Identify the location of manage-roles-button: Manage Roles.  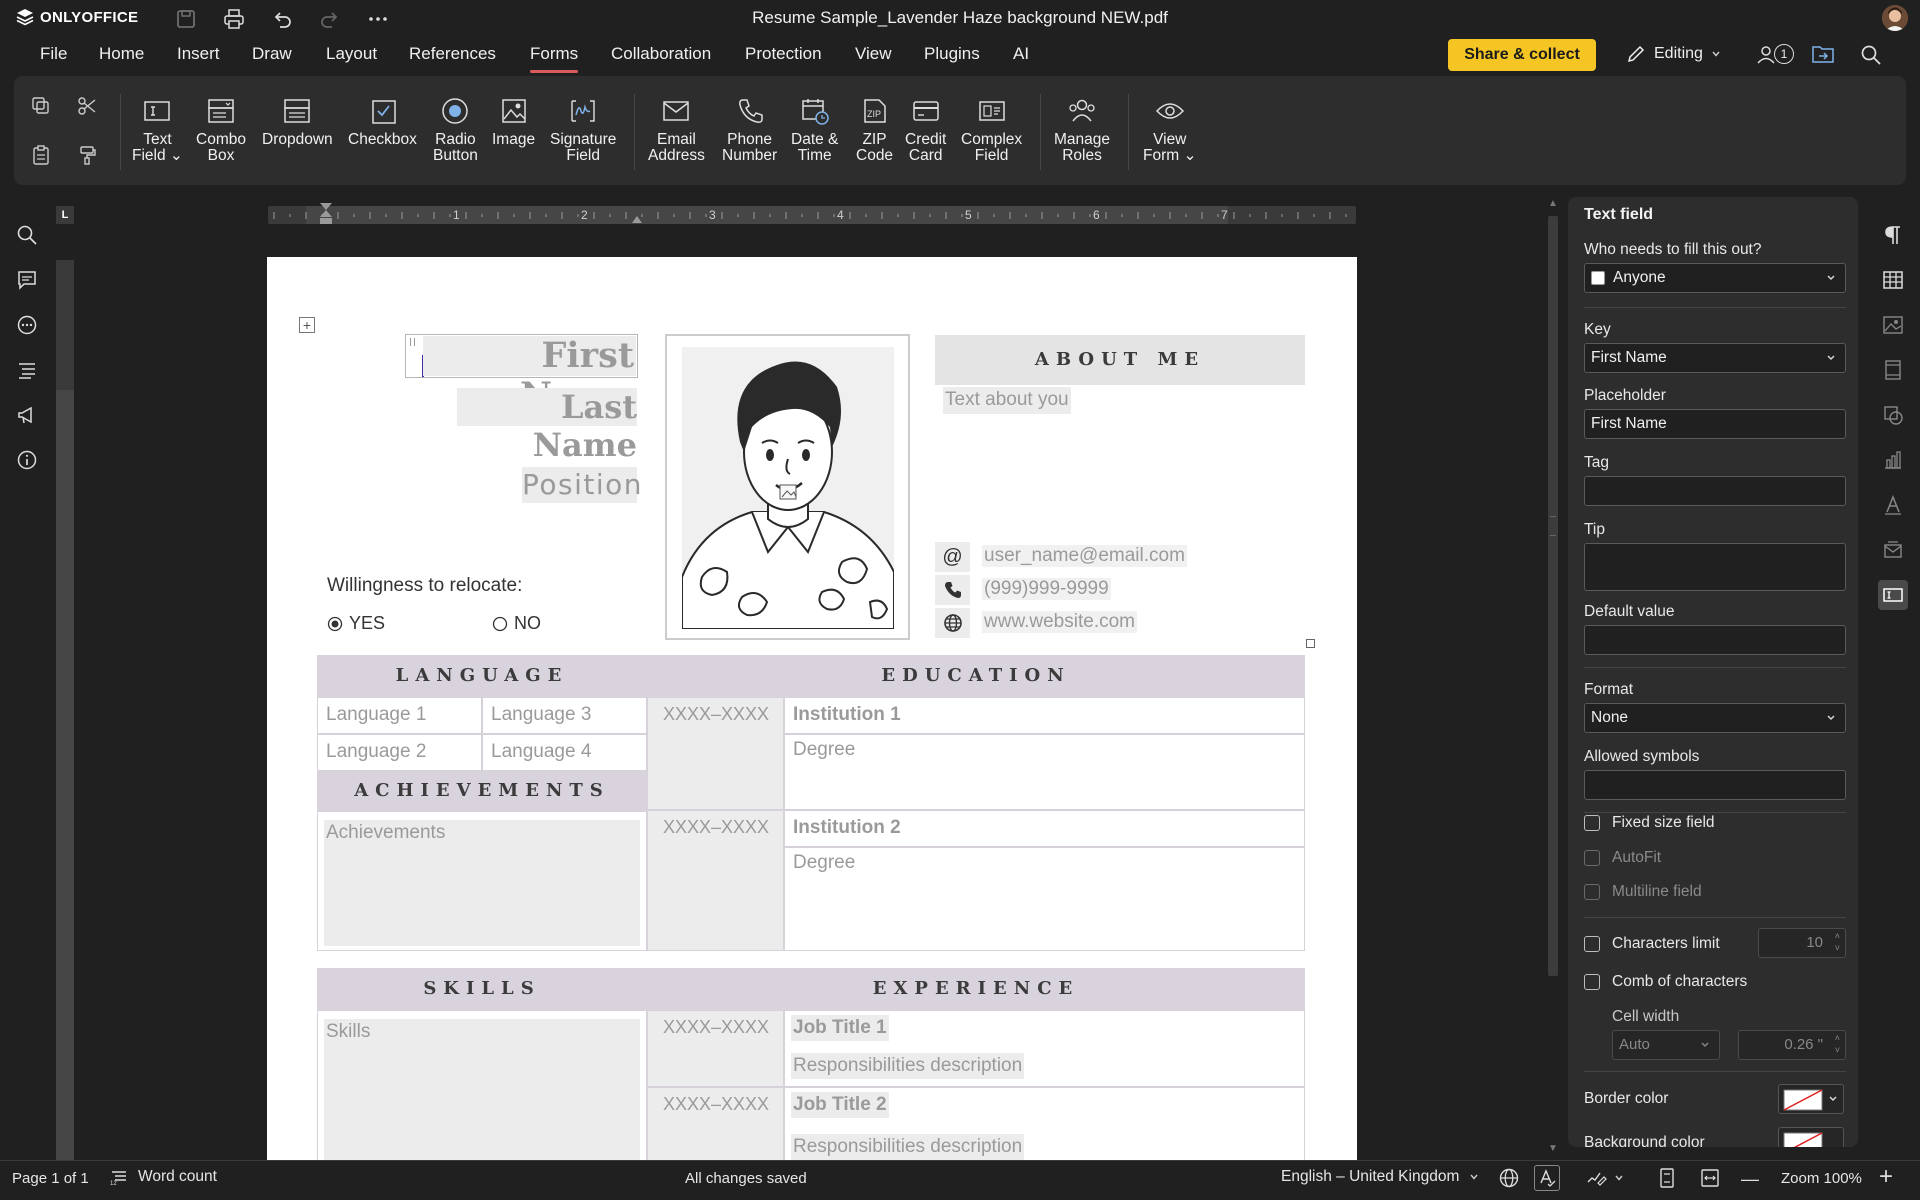
(1082, 129).